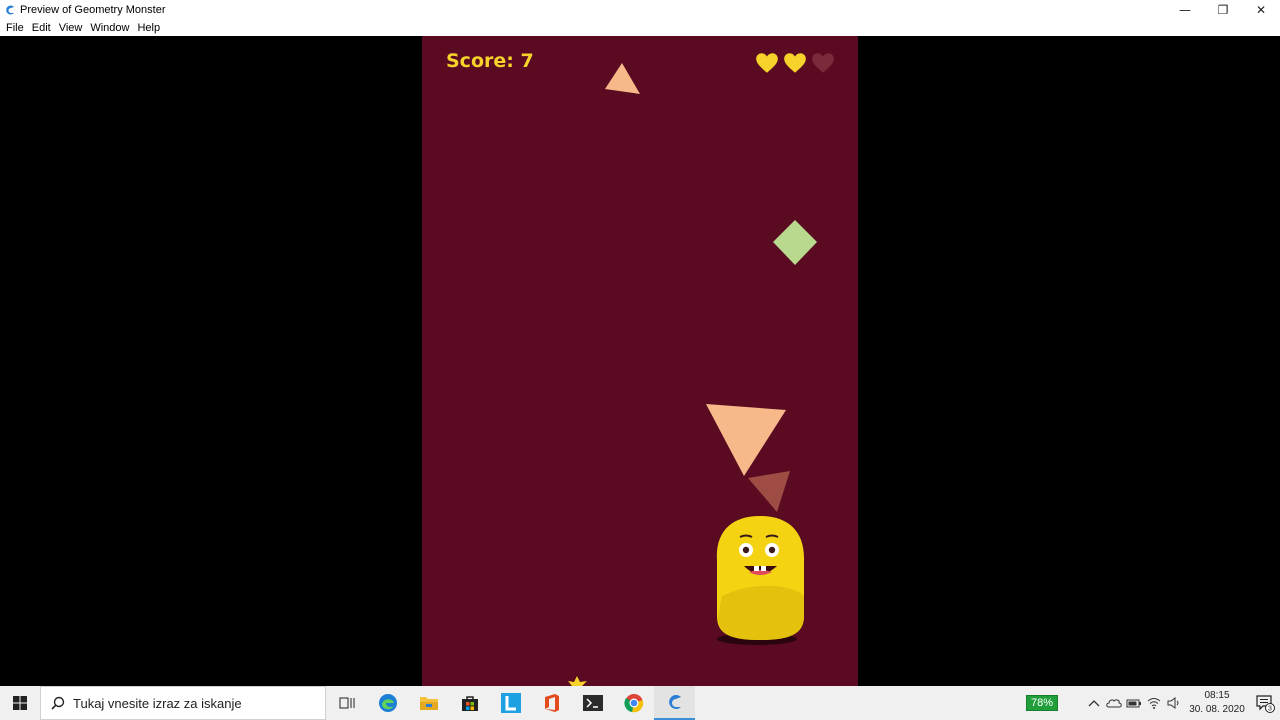 This screenshot has height=720, width=1280. I want to click on action-center-button: 3, so click(1265, 703).